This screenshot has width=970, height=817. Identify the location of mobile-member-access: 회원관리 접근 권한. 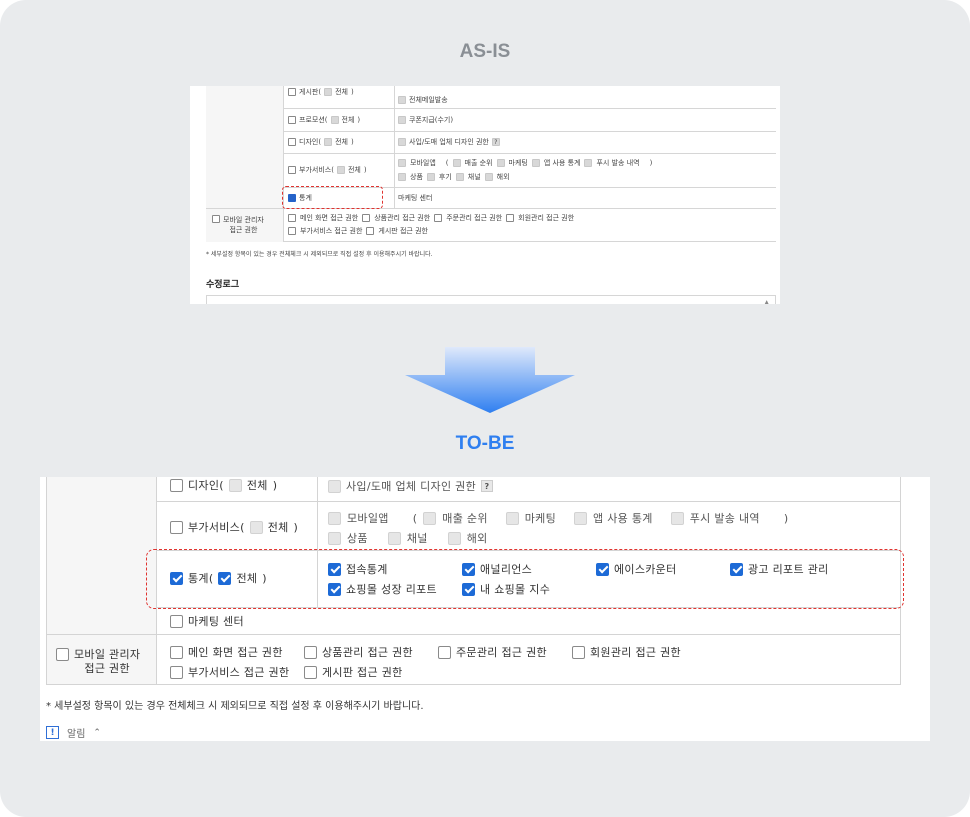
(626, 652).